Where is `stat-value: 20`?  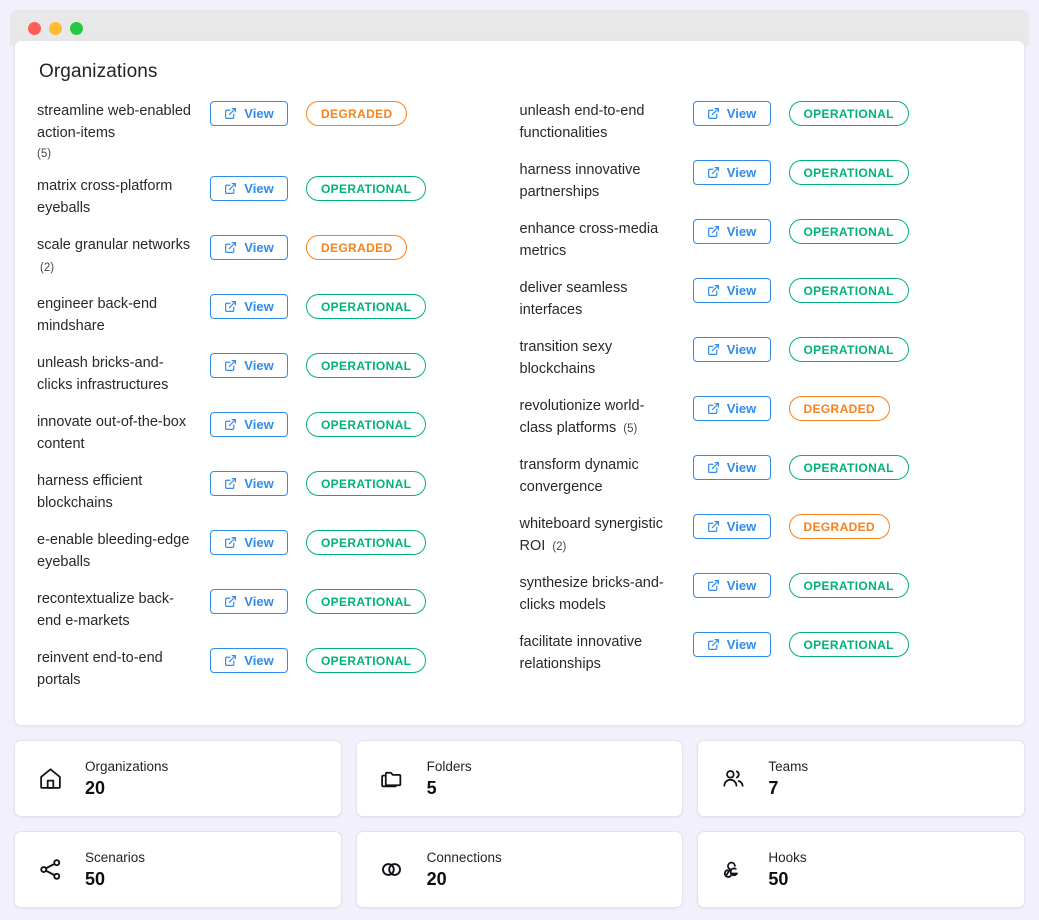
stat-value: 20 is located at coordinates (95, 787).